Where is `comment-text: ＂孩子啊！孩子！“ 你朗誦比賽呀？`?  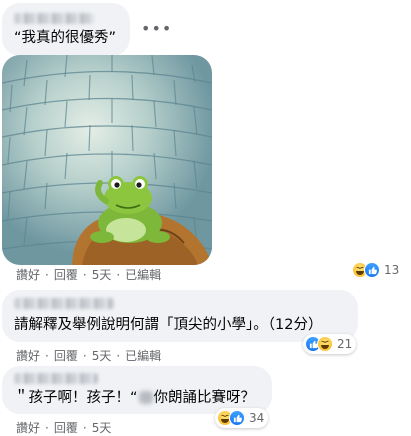
comment-text: ＂孩子啊！孩子！“ 你朗誦比賽呀？ is located at coordinates (134, 398).